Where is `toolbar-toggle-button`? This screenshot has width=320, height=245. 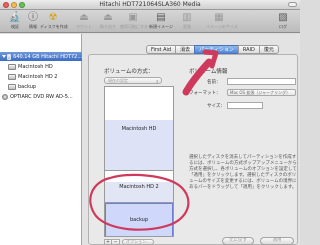 toolbar-toggle-button is located at coordinates (292, 4).